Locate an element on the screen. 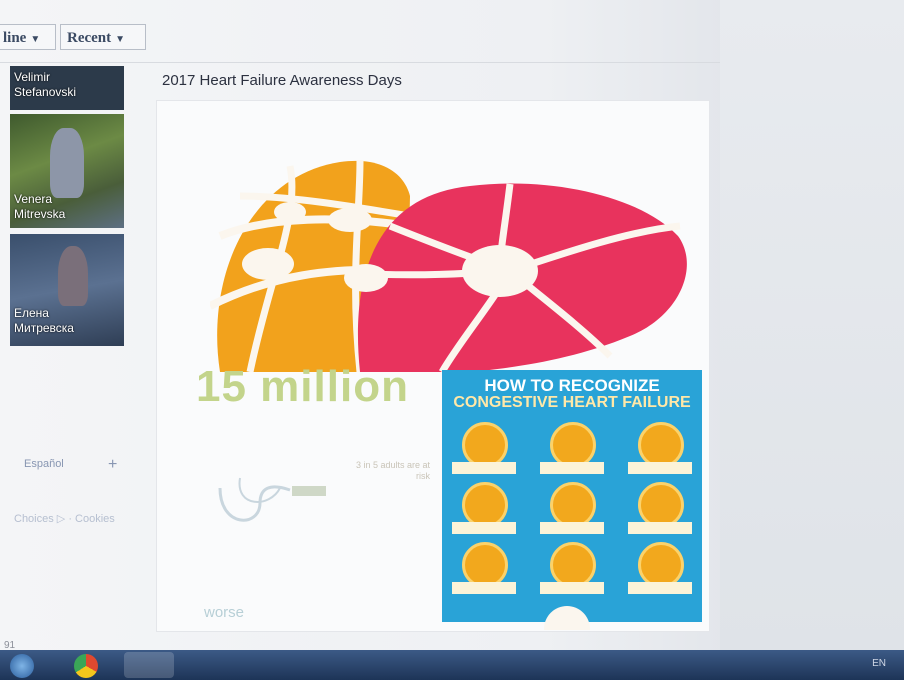 The width and height of the screenshot is (904, 680). start-icon is located at coordinates (22, 666).